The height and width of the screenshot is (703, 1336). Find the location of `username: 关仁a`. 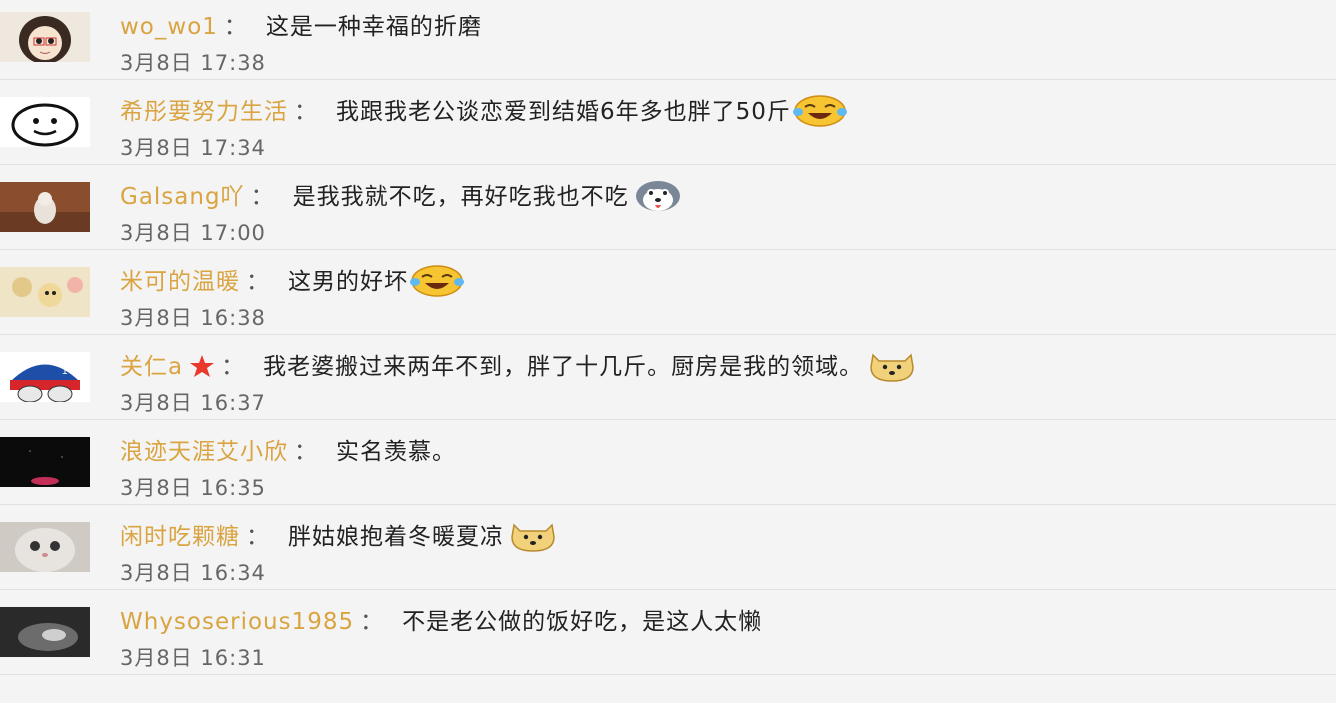

username: 关仁a is located at coordinates (151, 367).